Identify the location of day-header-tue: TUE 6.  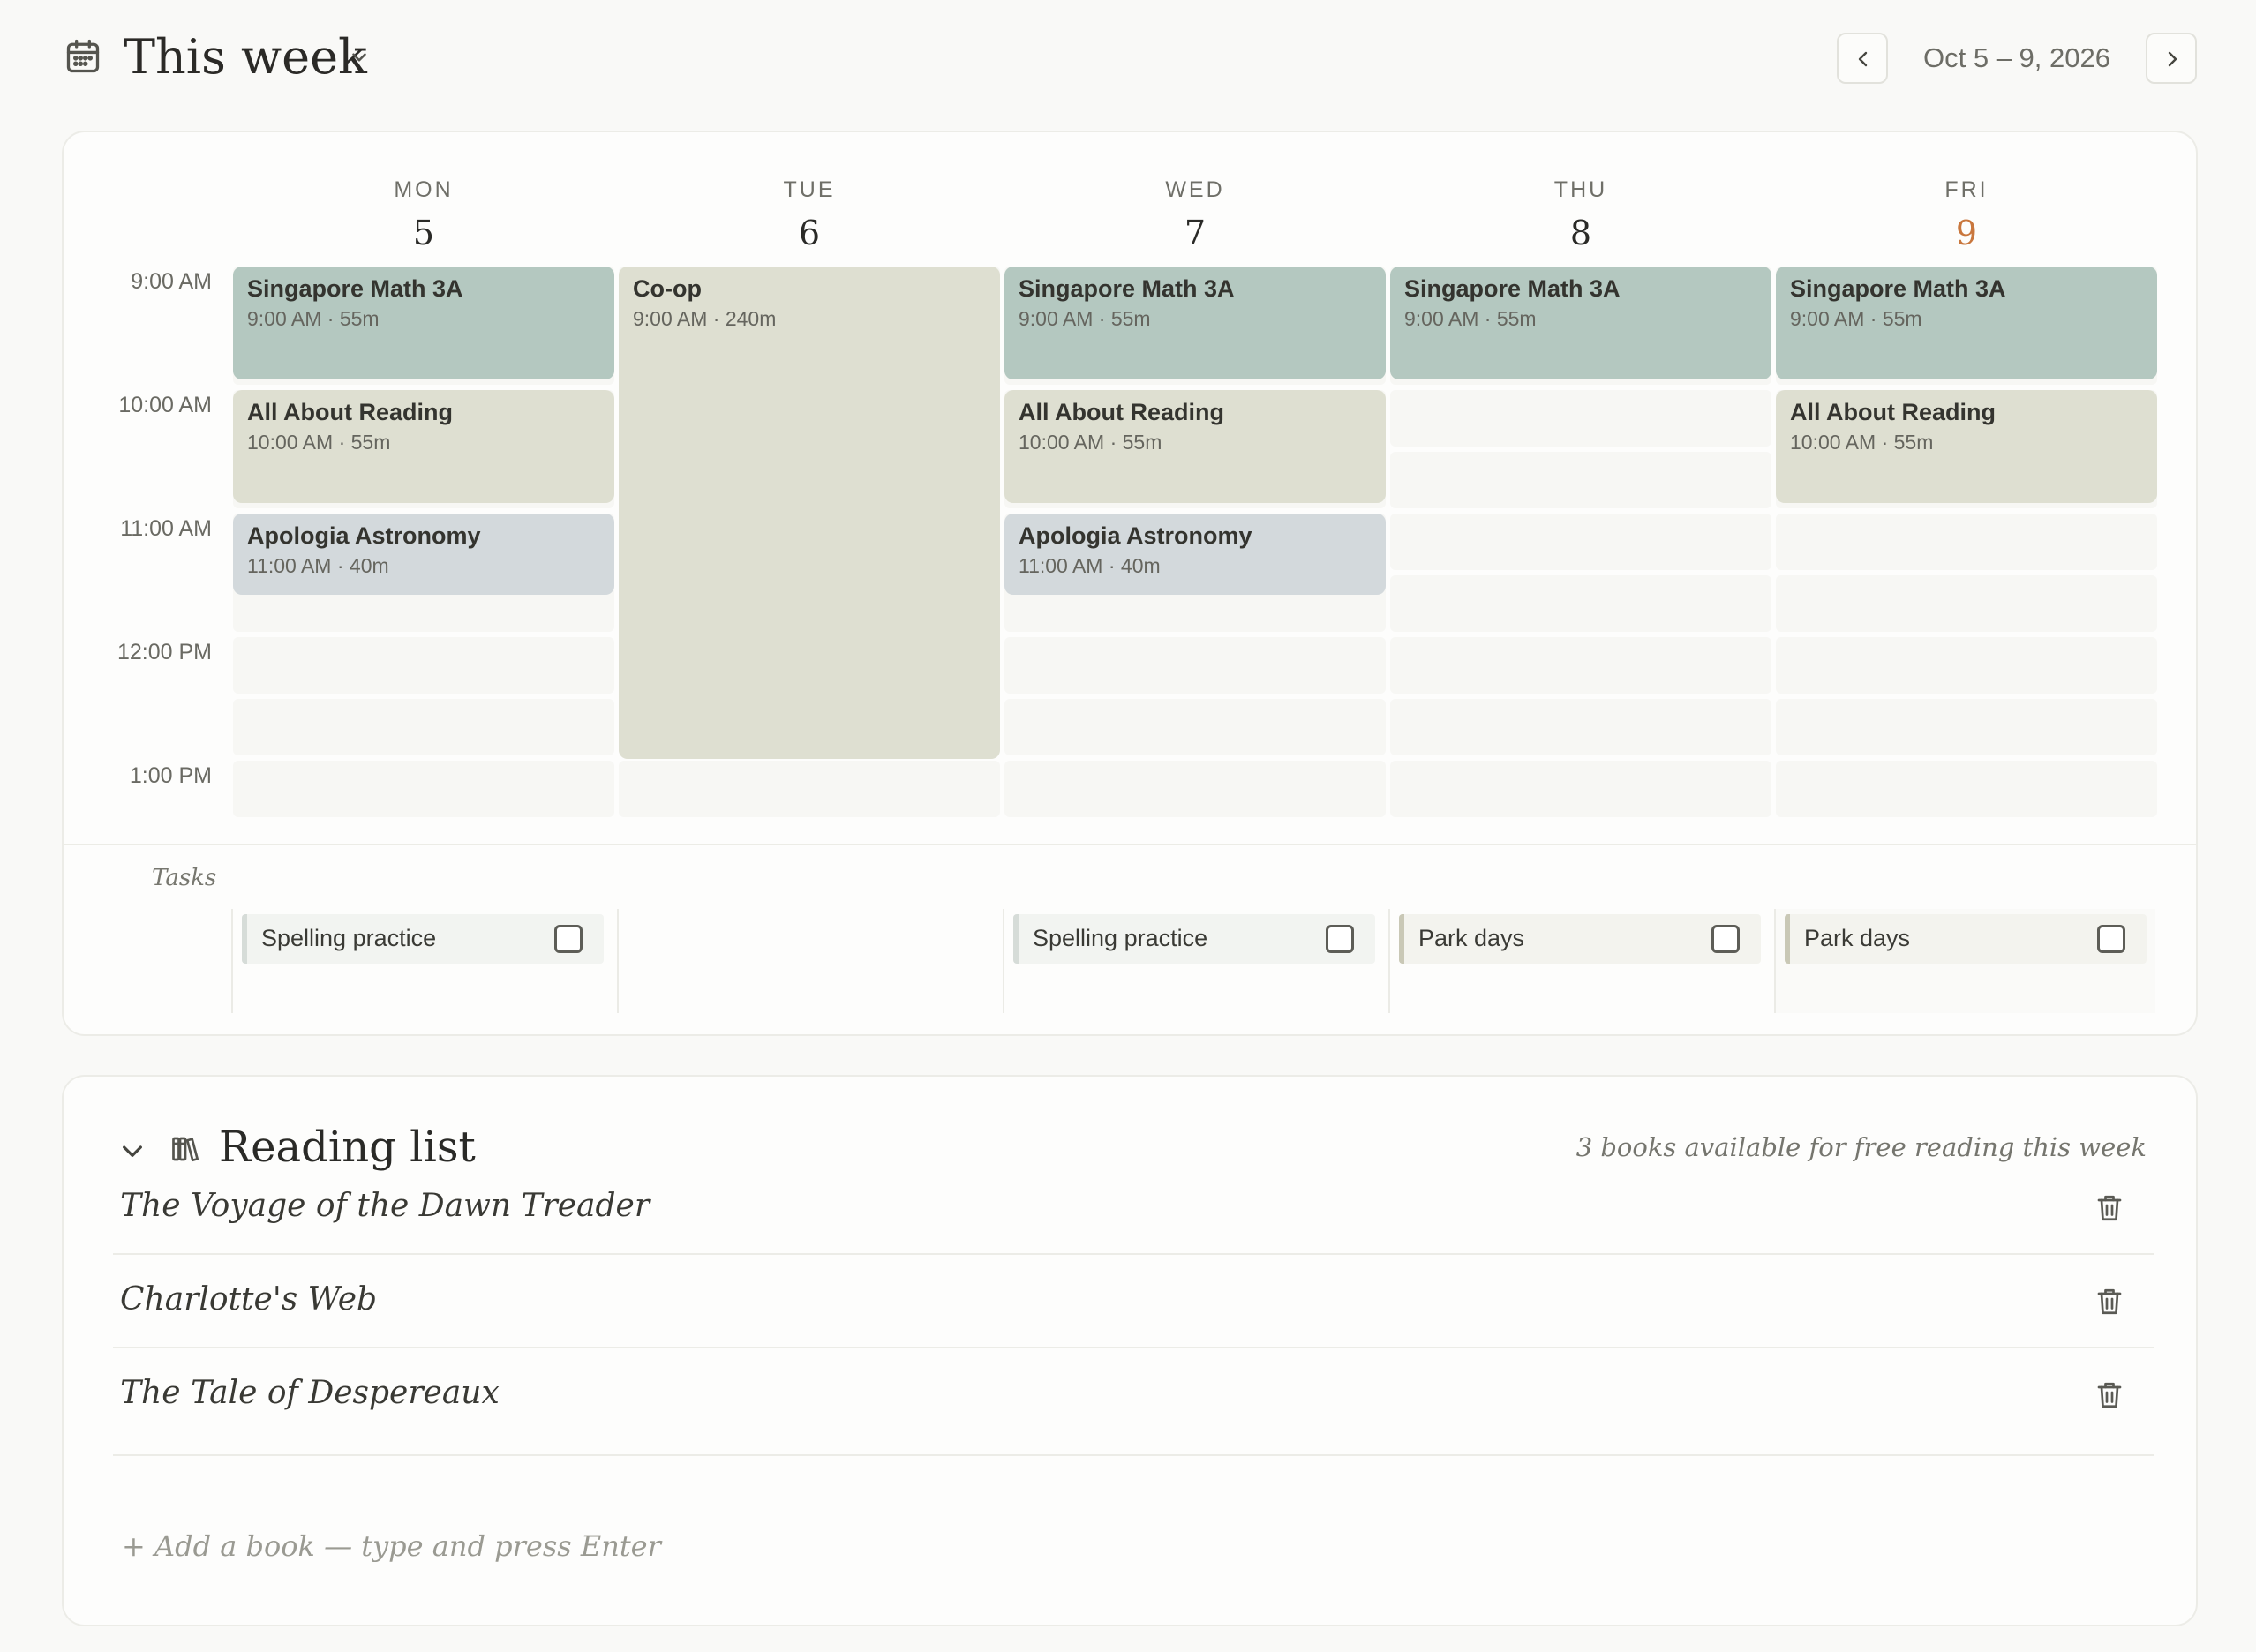
(810, 216).